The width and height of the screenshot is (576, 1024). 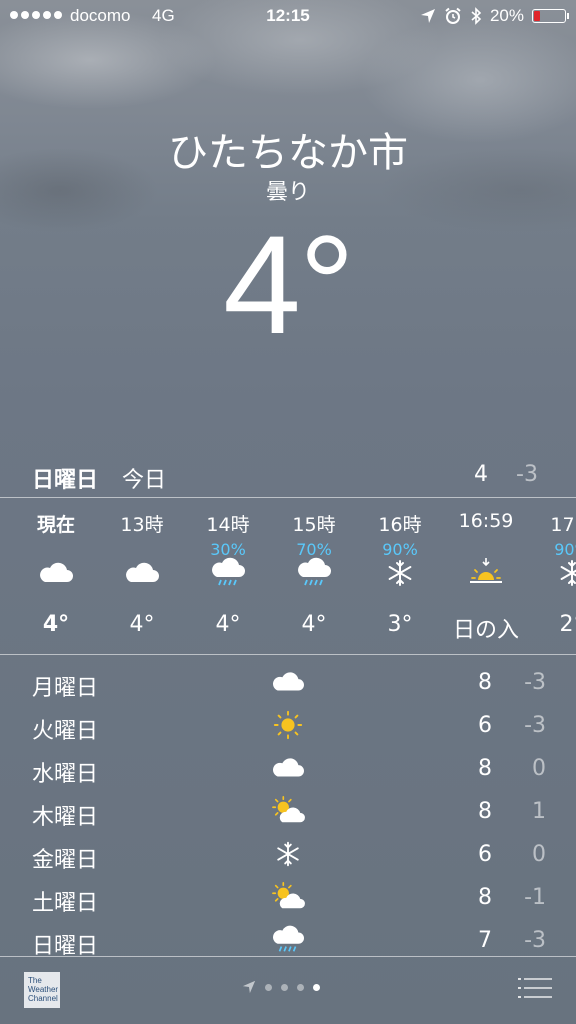 I want to click on daily-day: 月曜日, so click(x=65, y=688).